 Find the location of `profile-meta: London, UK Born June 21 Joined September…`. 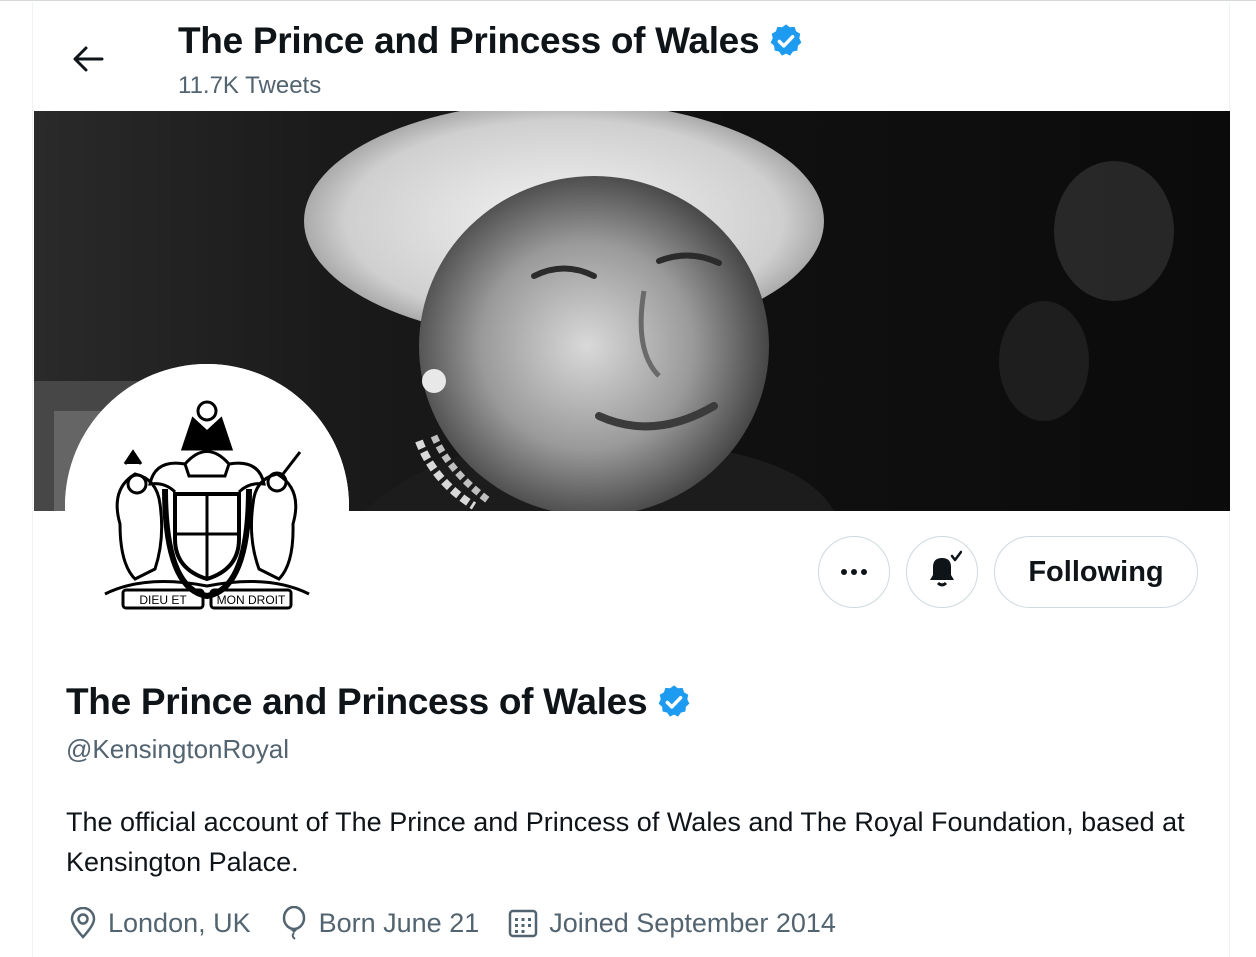

profile-meta: London, UK Born June 21 Joined September… is located at coordinates (466, 923).